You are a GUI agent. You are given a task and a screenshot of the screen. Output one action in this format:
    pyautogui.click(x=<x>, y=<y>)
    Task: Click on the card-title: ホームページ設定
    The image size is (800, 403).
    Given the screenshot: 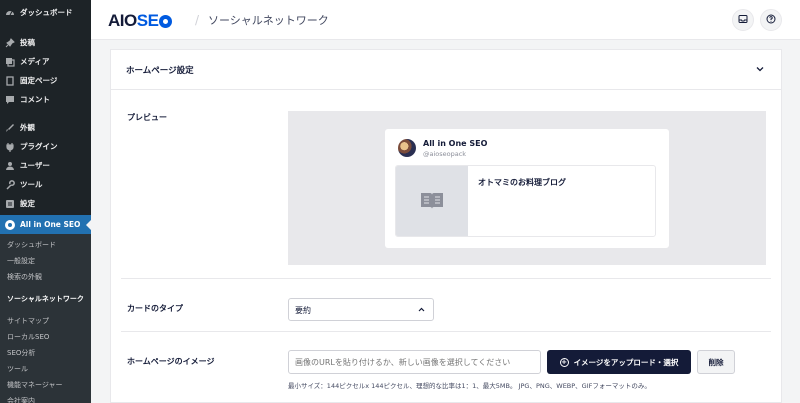 What is the action you would take?
    pyautogui.click(x=160, y=71)
    